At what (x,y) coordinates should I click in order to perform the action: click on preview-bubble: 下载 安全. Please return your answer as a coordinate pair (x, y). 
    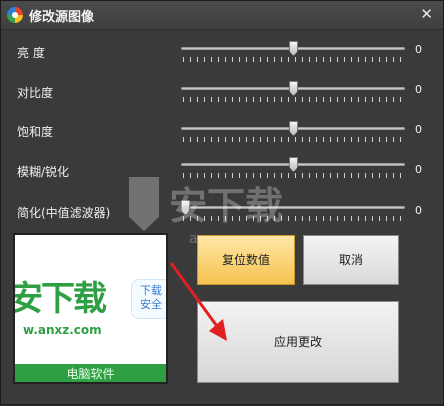
    Looking at the image, I should click on (148, 299).